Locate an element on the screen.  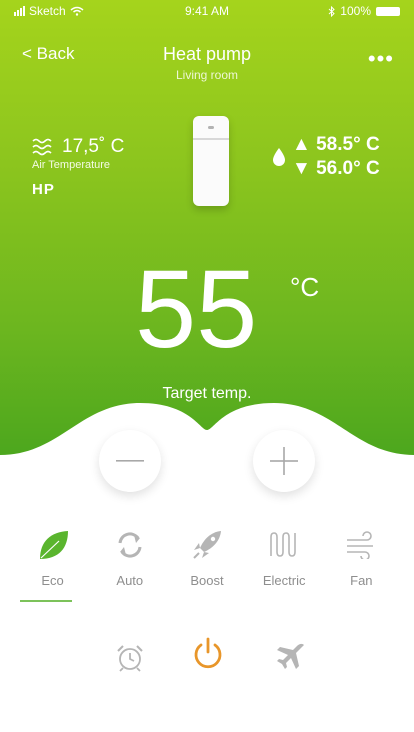
refresh-icon is located at coordinates (130, 545).